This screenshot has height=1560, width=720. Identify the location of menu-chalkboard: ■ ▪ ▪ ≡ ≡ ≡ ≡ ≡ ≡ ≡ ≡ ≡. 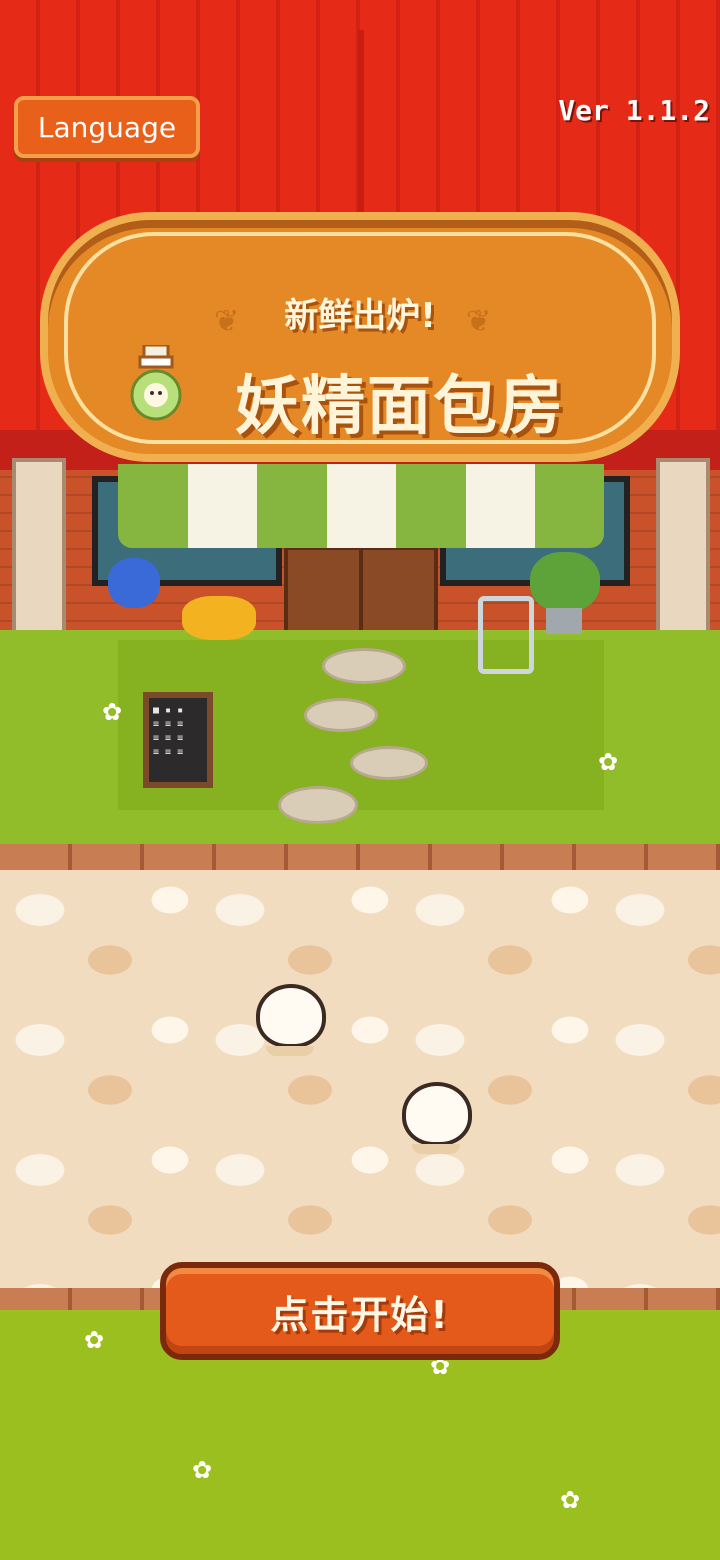
(178, 740).